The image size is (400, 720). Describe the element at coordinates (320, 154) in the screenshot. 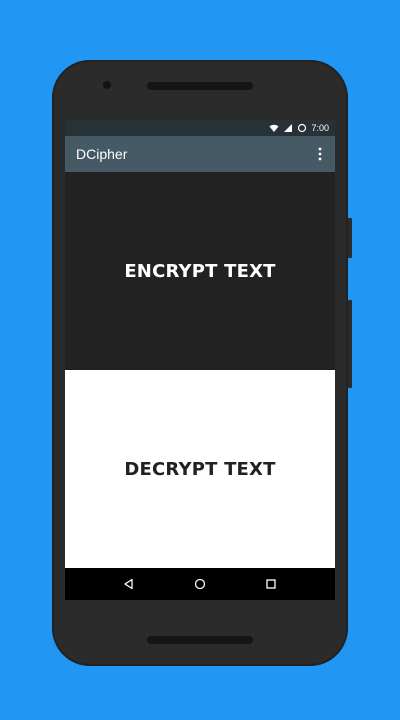

I see `more-vert-icon` at that location.